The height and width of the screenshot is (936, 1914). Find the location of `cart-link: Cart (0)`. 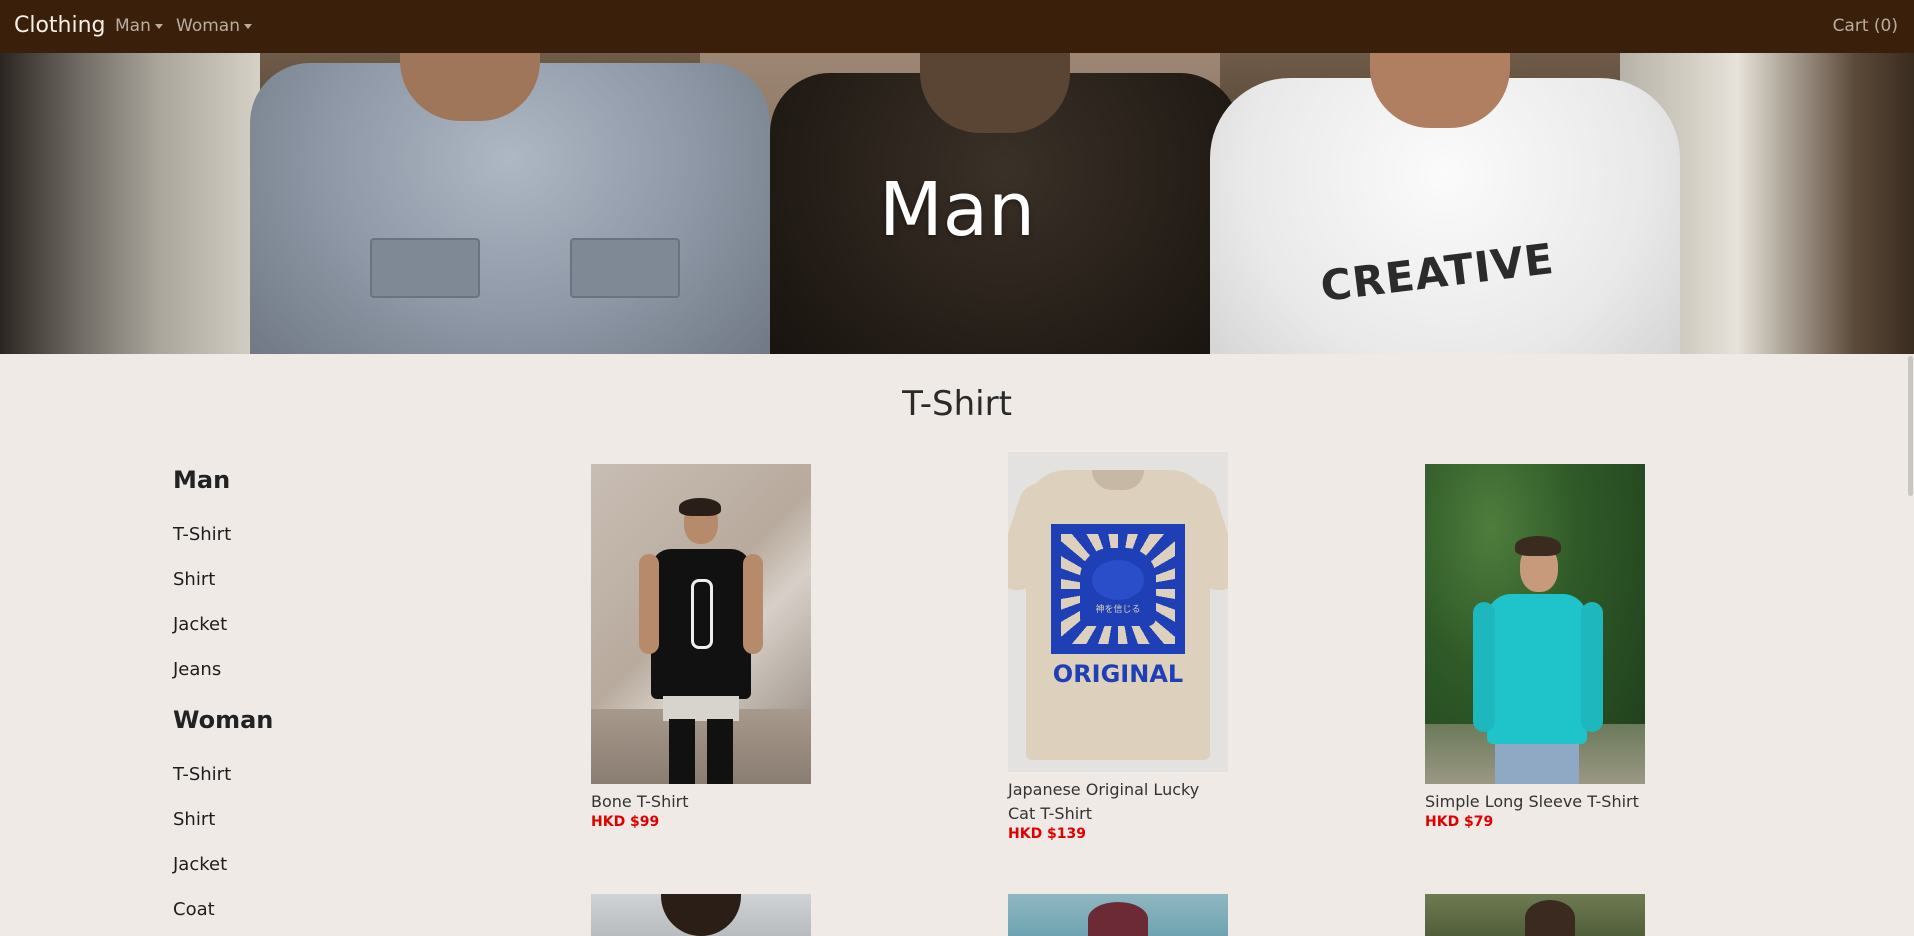

cart-link: Cart (0) is located at coordinates (1865, 26).